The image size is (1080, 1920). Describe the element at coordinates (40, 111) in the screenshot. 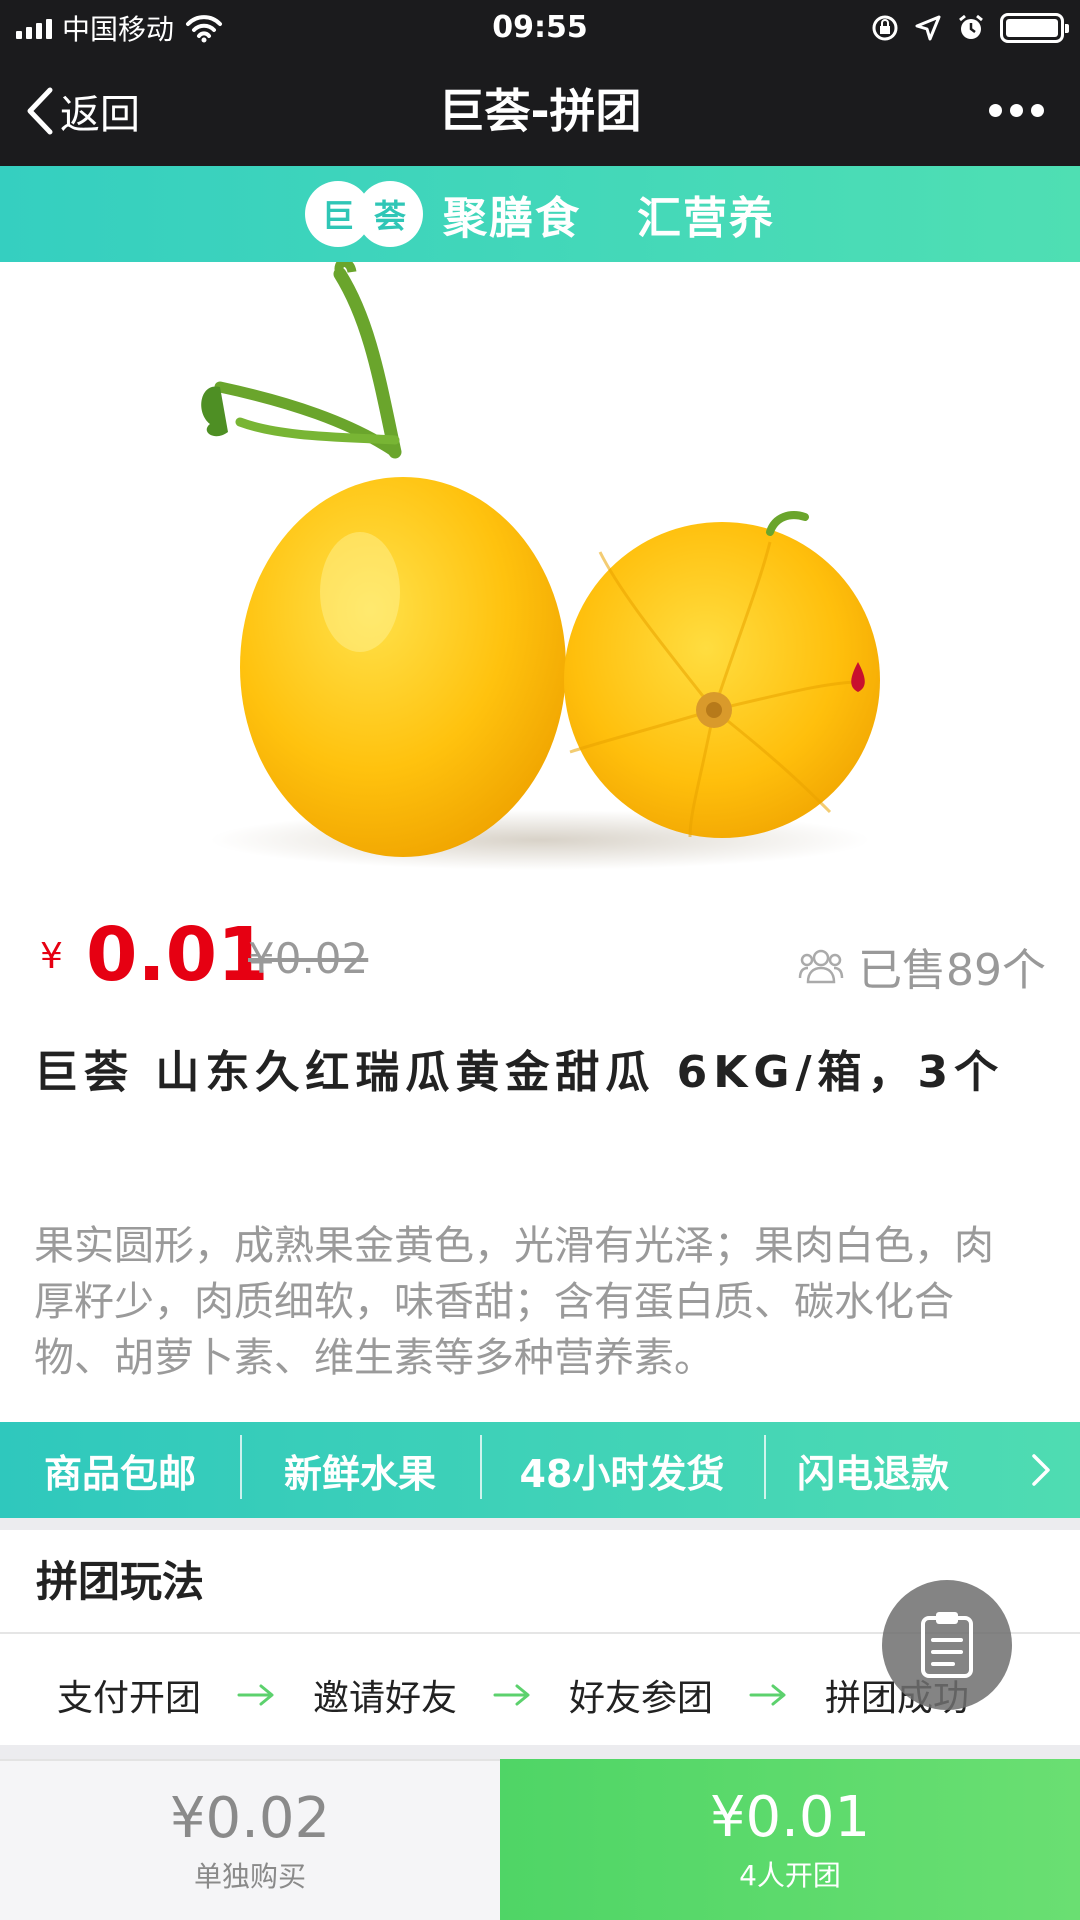

I see `chevron-left-icon` at that location.